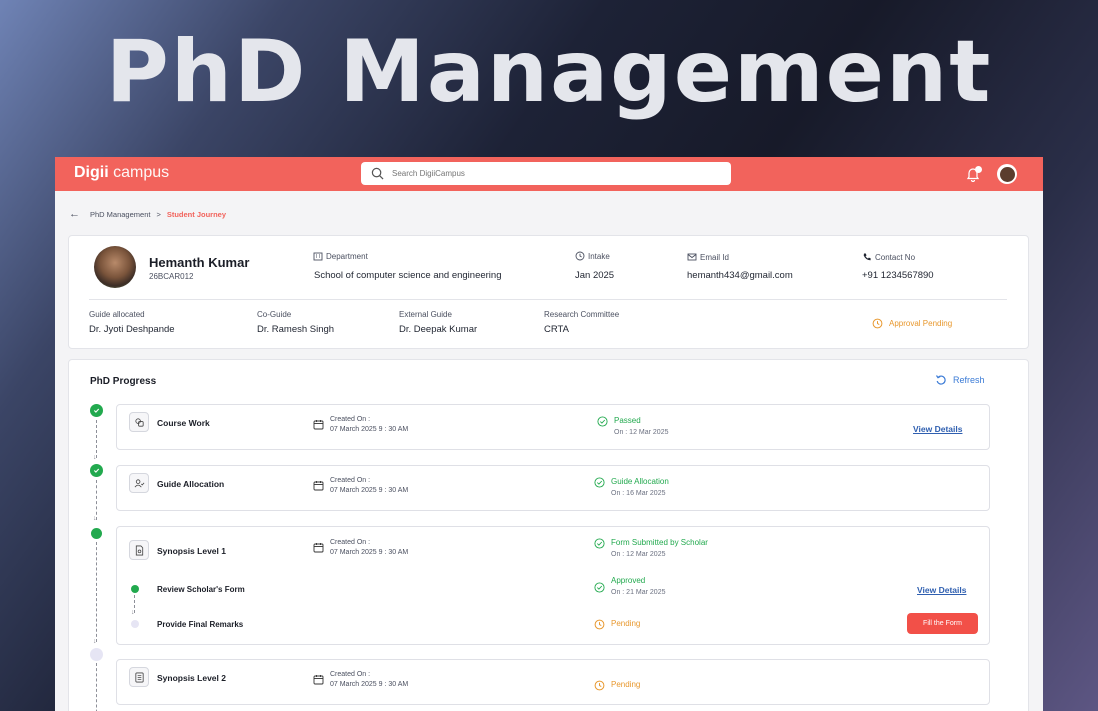 This screenshot has width=1098, height=711. What do you see at coordinates (135, 589) in the screenshot?
I see `substep-dot-completed` at bounding box center [135, 589].